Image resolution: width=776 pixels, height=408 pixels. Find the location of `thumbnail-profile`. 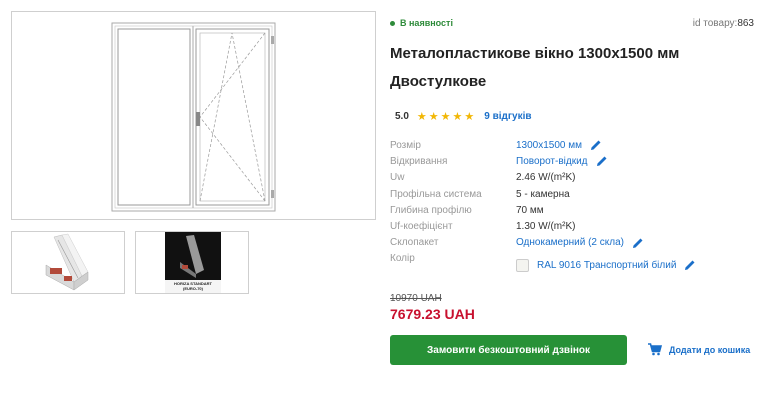

thumbnail-profile is located at coordinates (68, 262).